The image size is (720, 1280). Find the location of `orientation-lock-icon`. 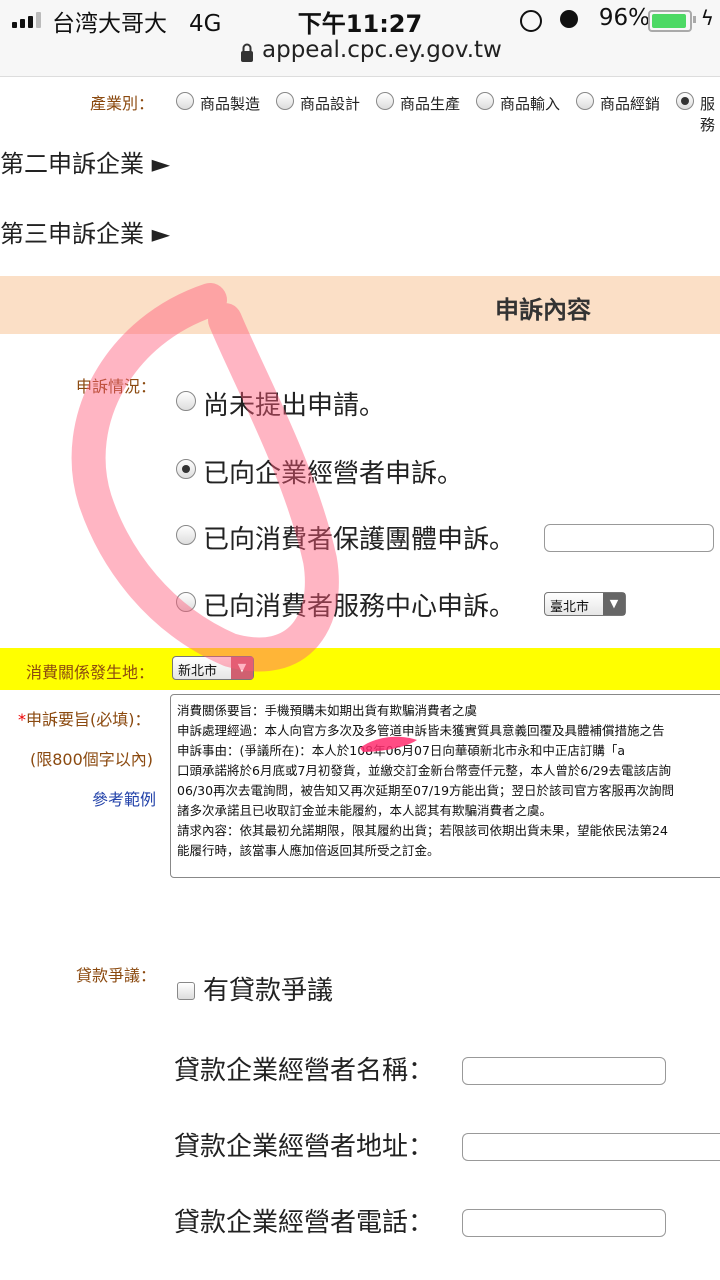

orientation-lock-icon is located at coordinates (531, 21).